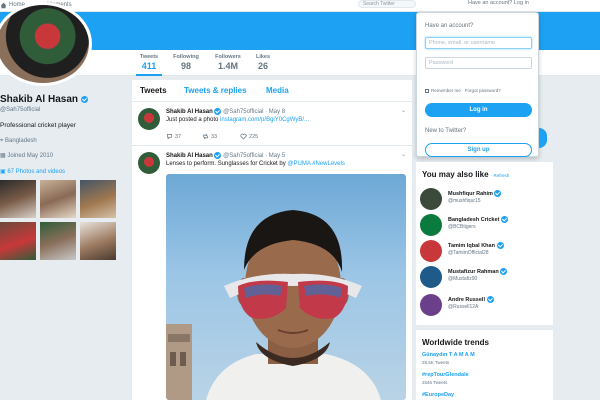 Image resolution: width=600 pixels, height=400 pixels. Describe the element at coordinates (186, 57) in the screenshot. I see `stat-following-label: Following` at that location.